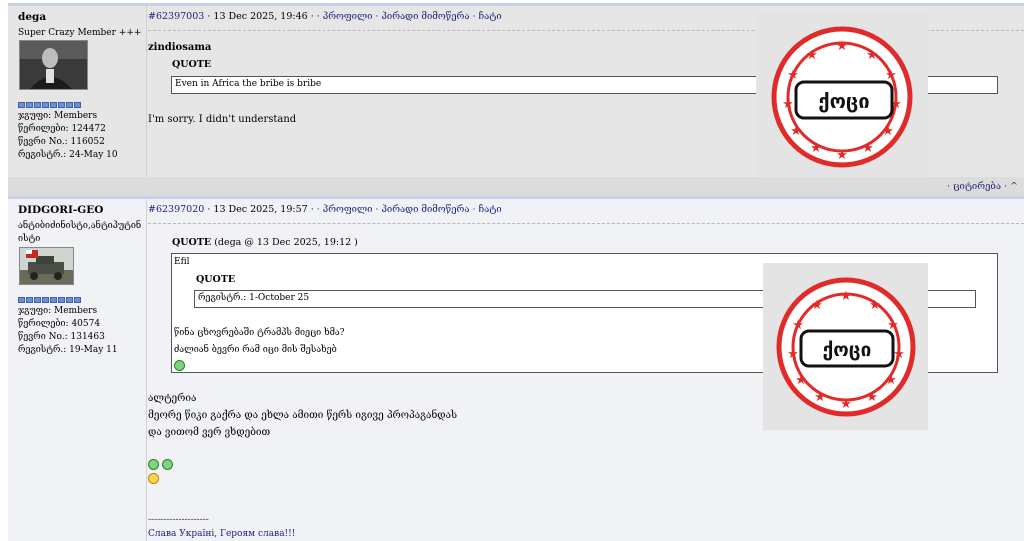 The image size is (1024, 541). What do you see at coordinates (80, 33) in the screenshot?
I see `author-rank: Super Crazy Member +++` at bounding box center [80, 33].